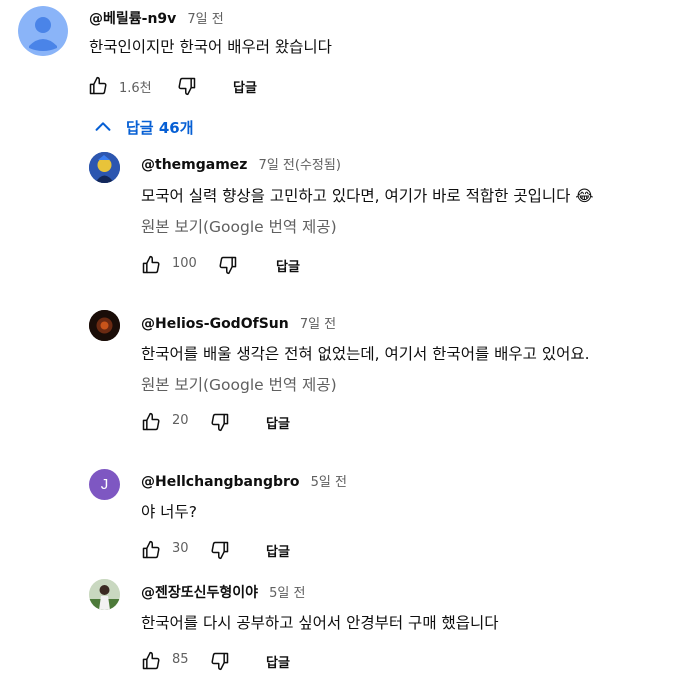  Describe the element at coordinates (205, 19) in the screenshot. I see `comment-time: 7일 전` at that location.